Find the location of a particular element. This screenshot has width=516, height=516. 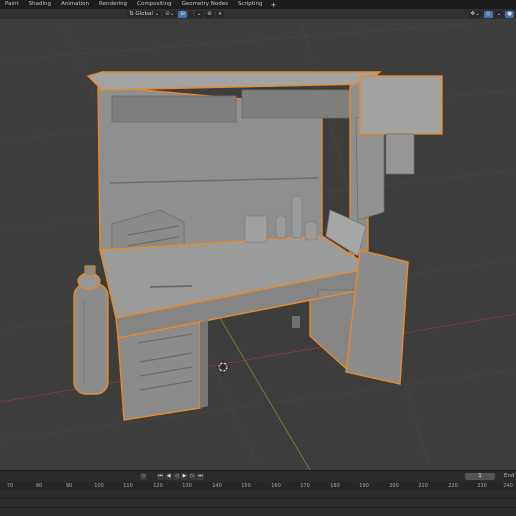

ruler-tick: 70 is located at coordinates (10, 486).